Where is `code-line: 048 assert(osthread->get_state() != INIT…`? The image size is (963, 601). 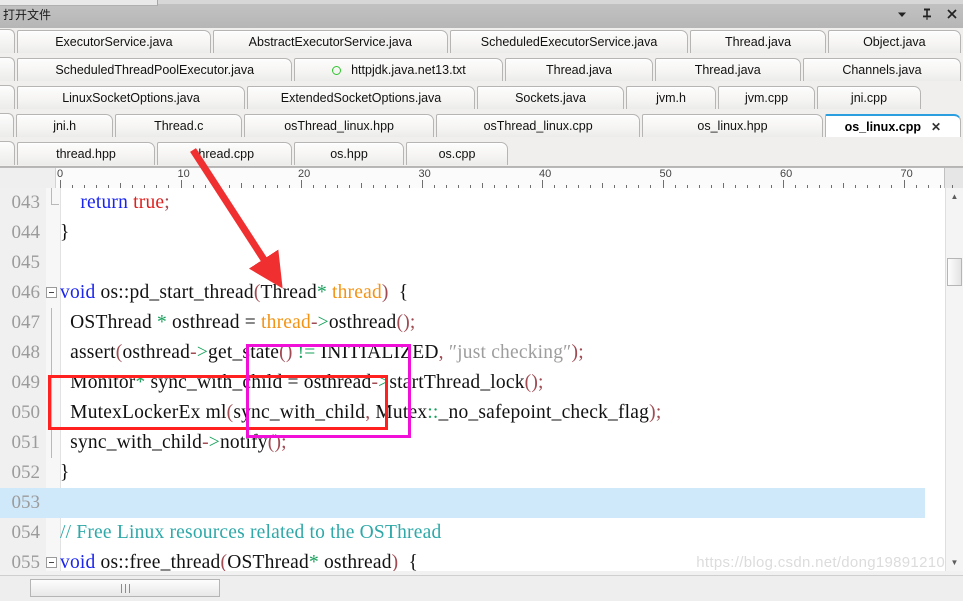
code-line: 048 assert(osthread->get_state() != INIT… is located at coordinates (462, 353).